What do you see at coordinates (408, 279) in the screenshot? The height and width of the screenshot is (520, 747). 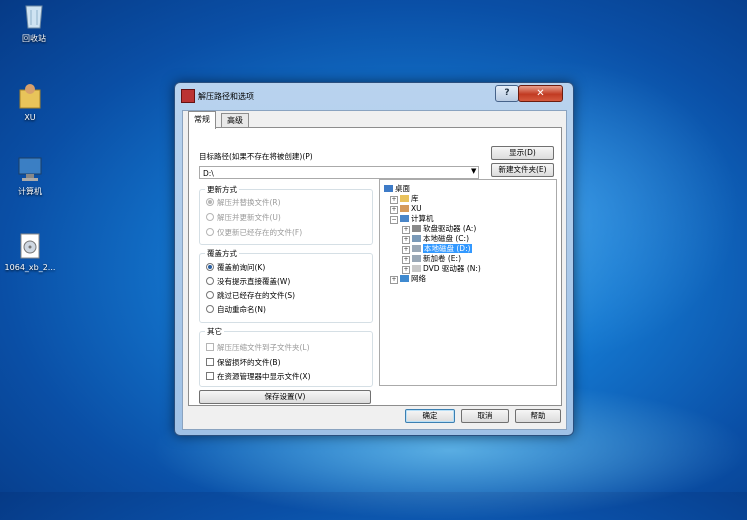 I see `tree-node-network: + 网络` at bounding box center [408, 279].